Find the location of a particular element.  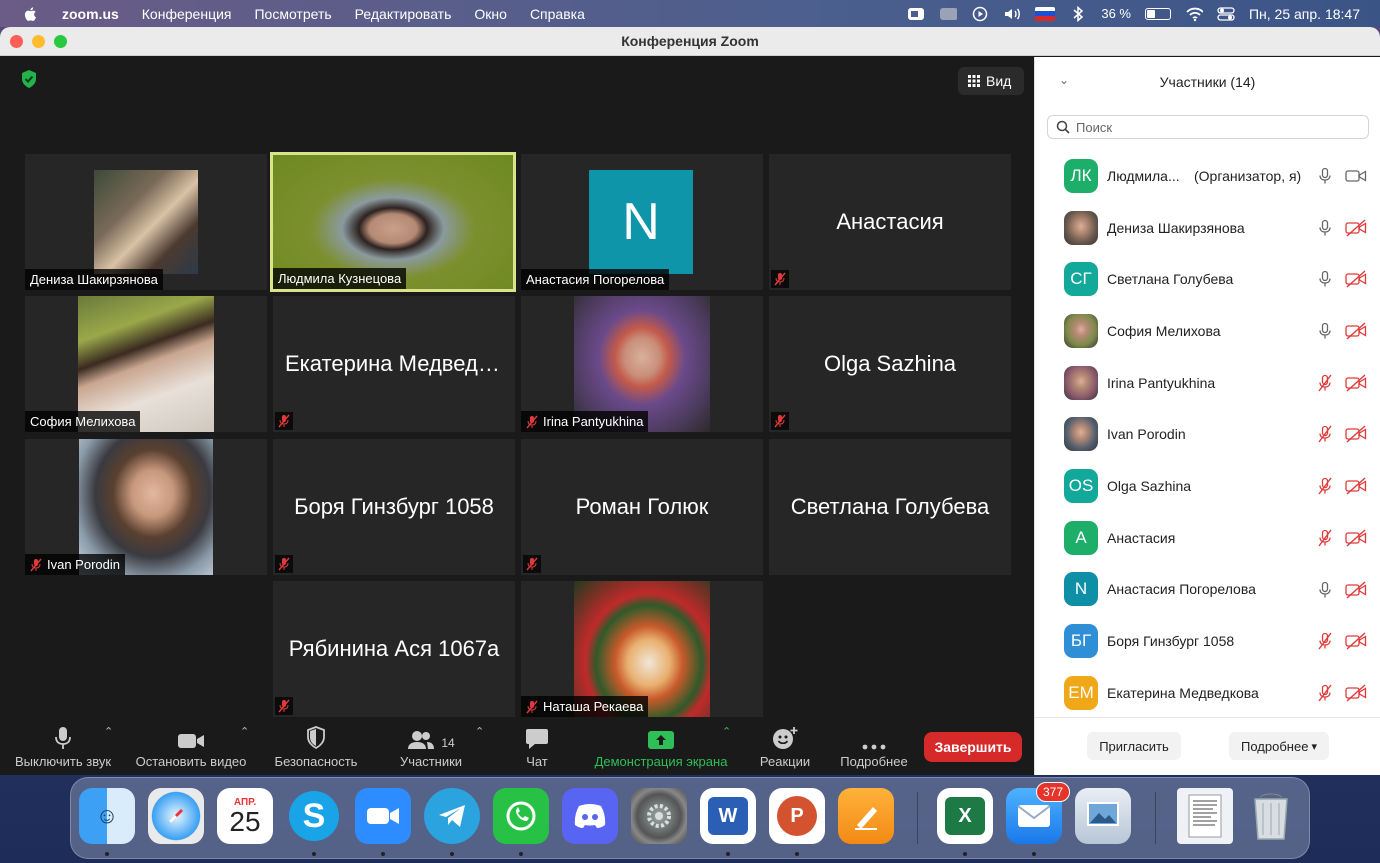

video-tile-roman: Роман Голюк is located at coordinates (642, 507).